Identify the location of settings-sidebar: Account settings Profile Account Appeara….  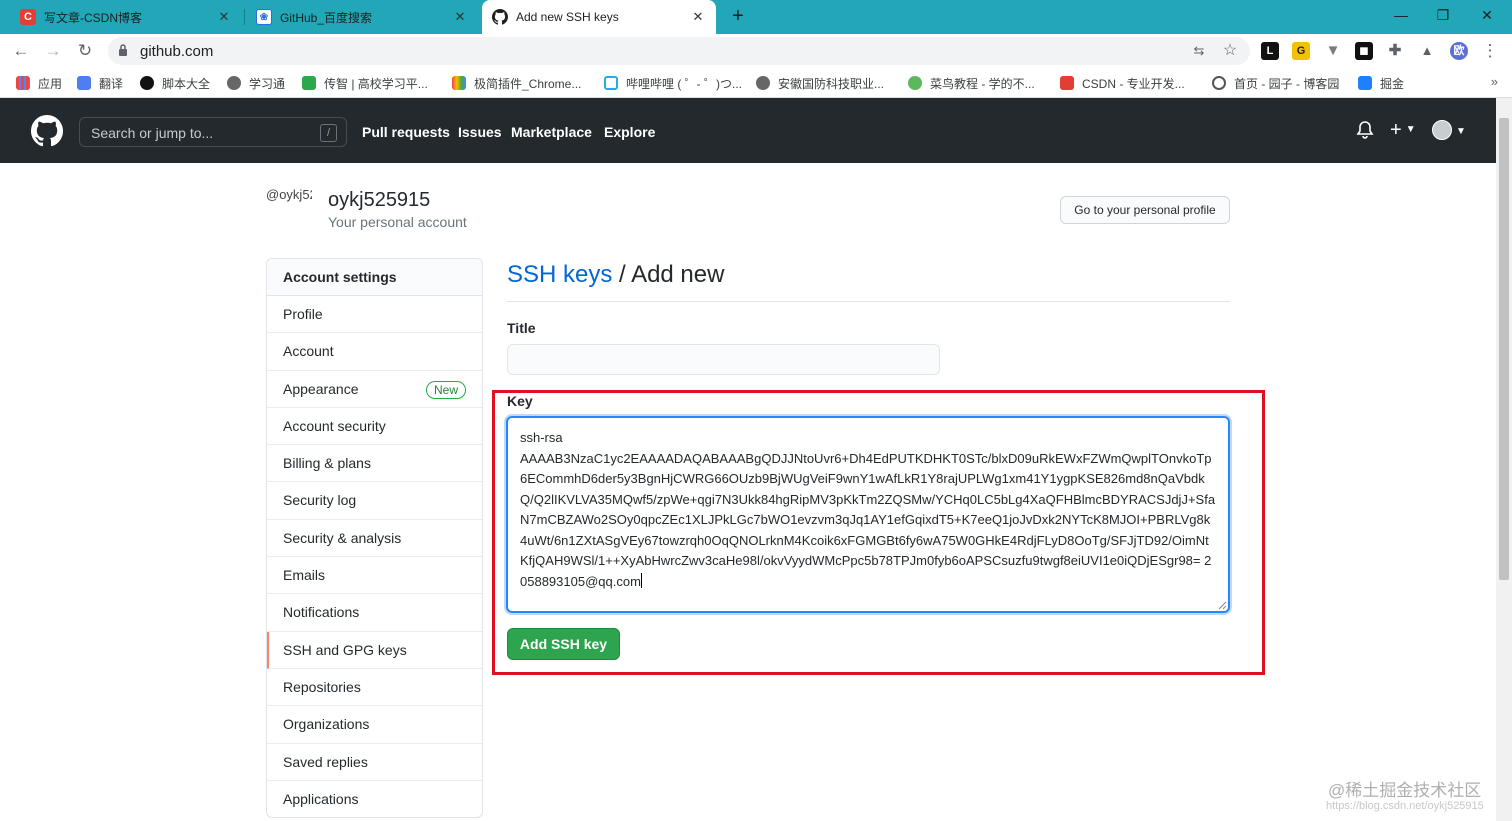
(374, 538).